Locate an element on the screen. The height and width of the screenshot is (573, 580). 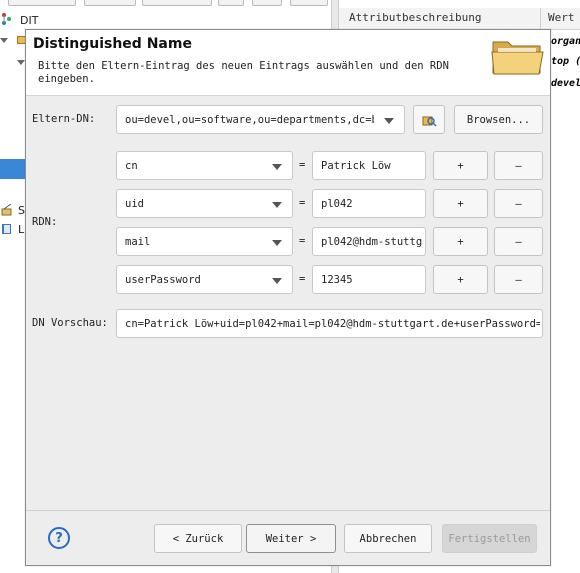
rdn-attribute-combo: userPassword is located at coordinates (204, 279).